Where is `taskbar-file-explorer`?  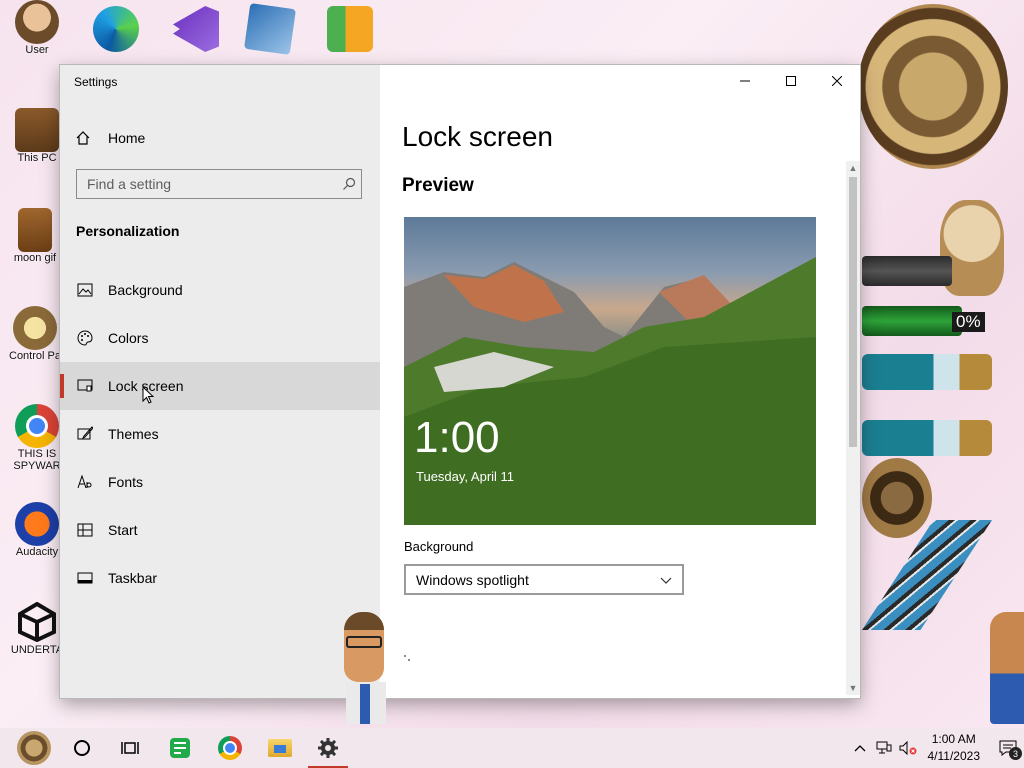
taskbar-file-explorer is located at coordinates (280, 748).